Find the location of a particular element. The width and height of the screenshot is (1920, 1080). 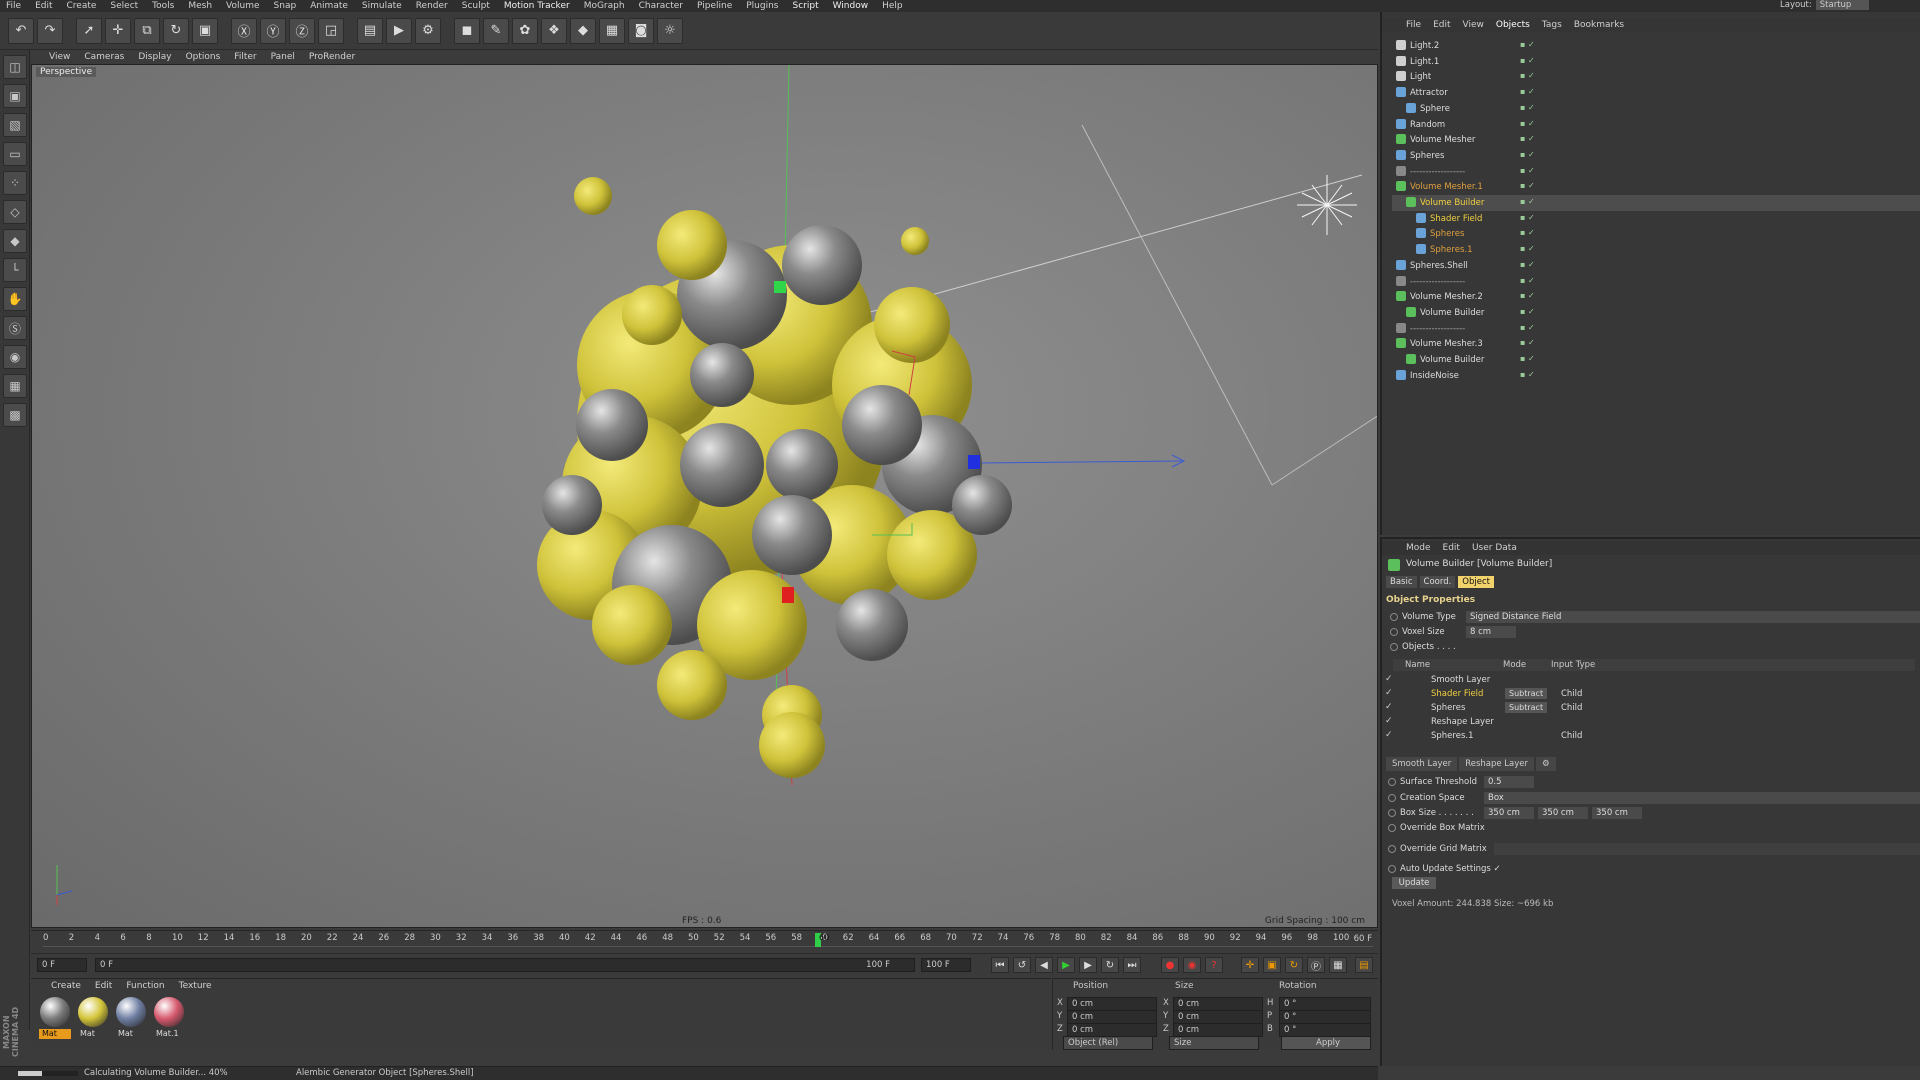

snap-icon: Ⓢ is located at coordinates (15, 328).